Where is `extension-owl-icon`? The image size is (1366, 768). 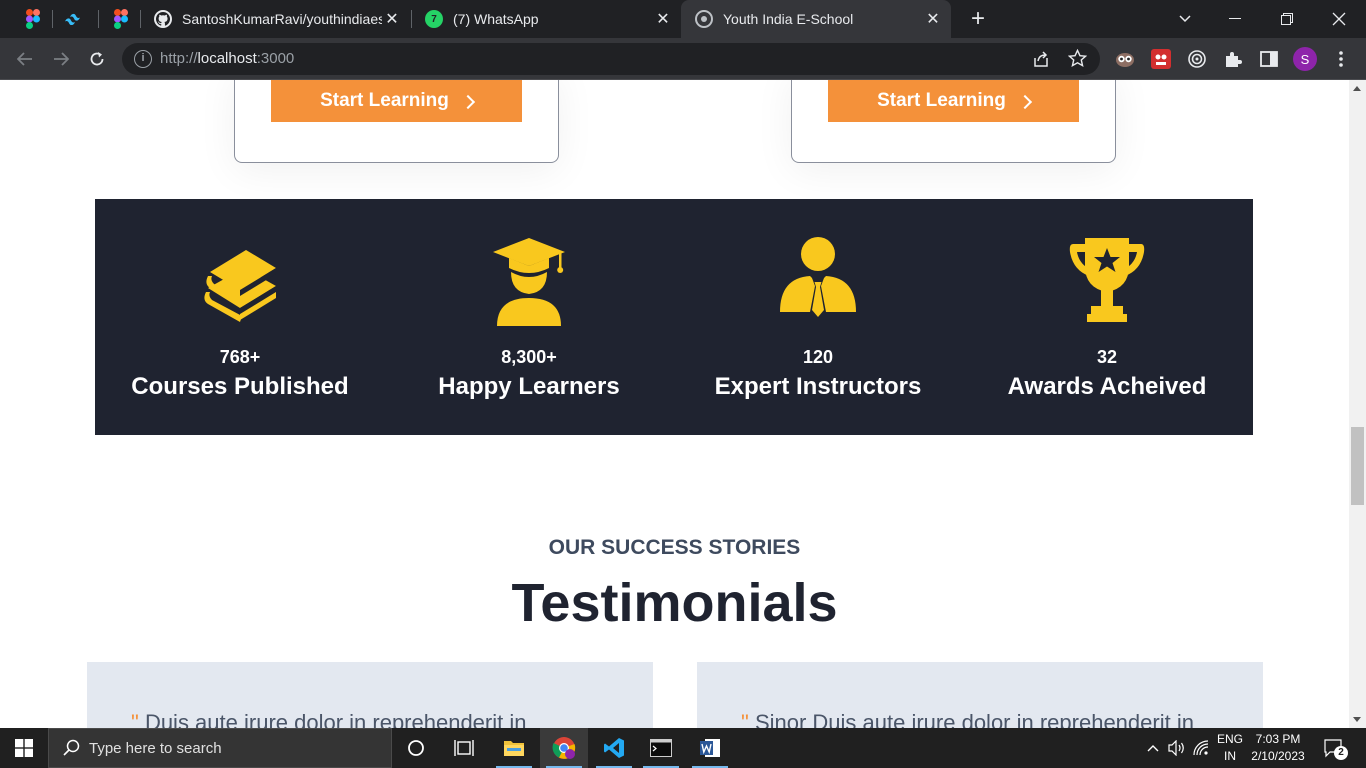 extension-owl-icon is located at coordinates (1125, 59).